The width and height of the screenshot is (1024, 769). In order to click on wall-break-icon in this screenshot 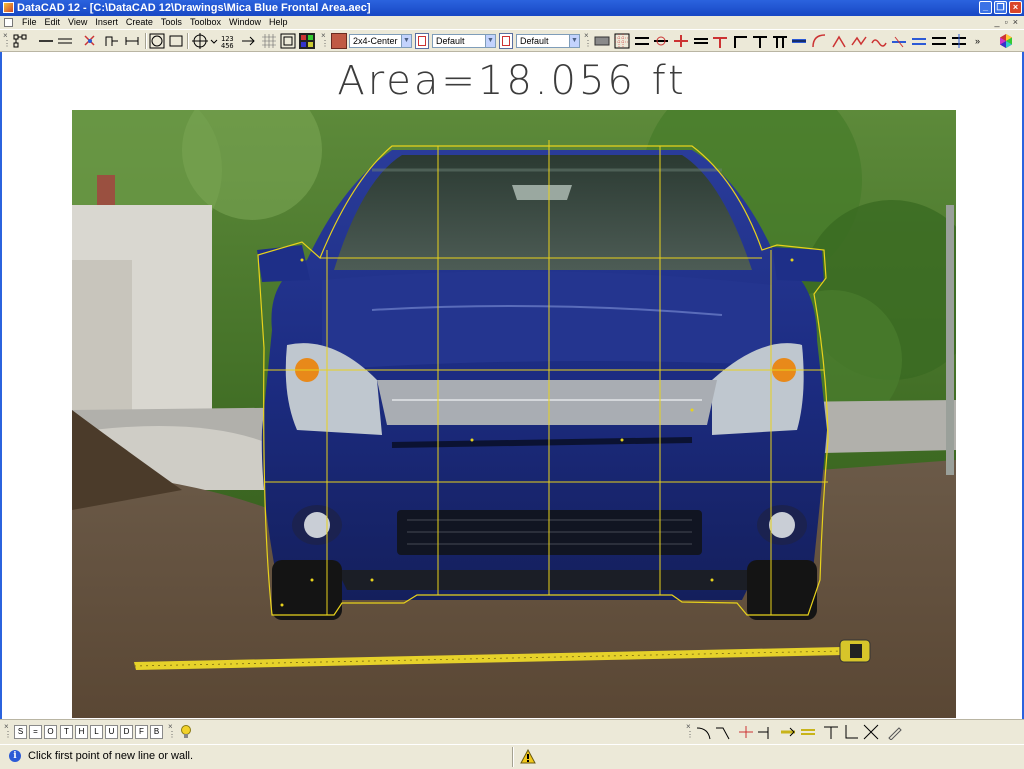, I will do `click(642, 41)`.